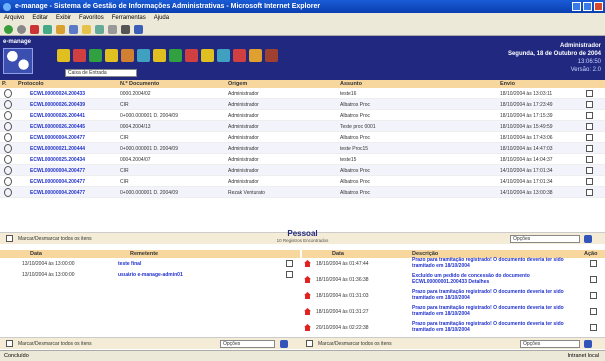 The height and width of the screenshot is (361, 605). I want to click on col-data: Data, so click(338, 254).